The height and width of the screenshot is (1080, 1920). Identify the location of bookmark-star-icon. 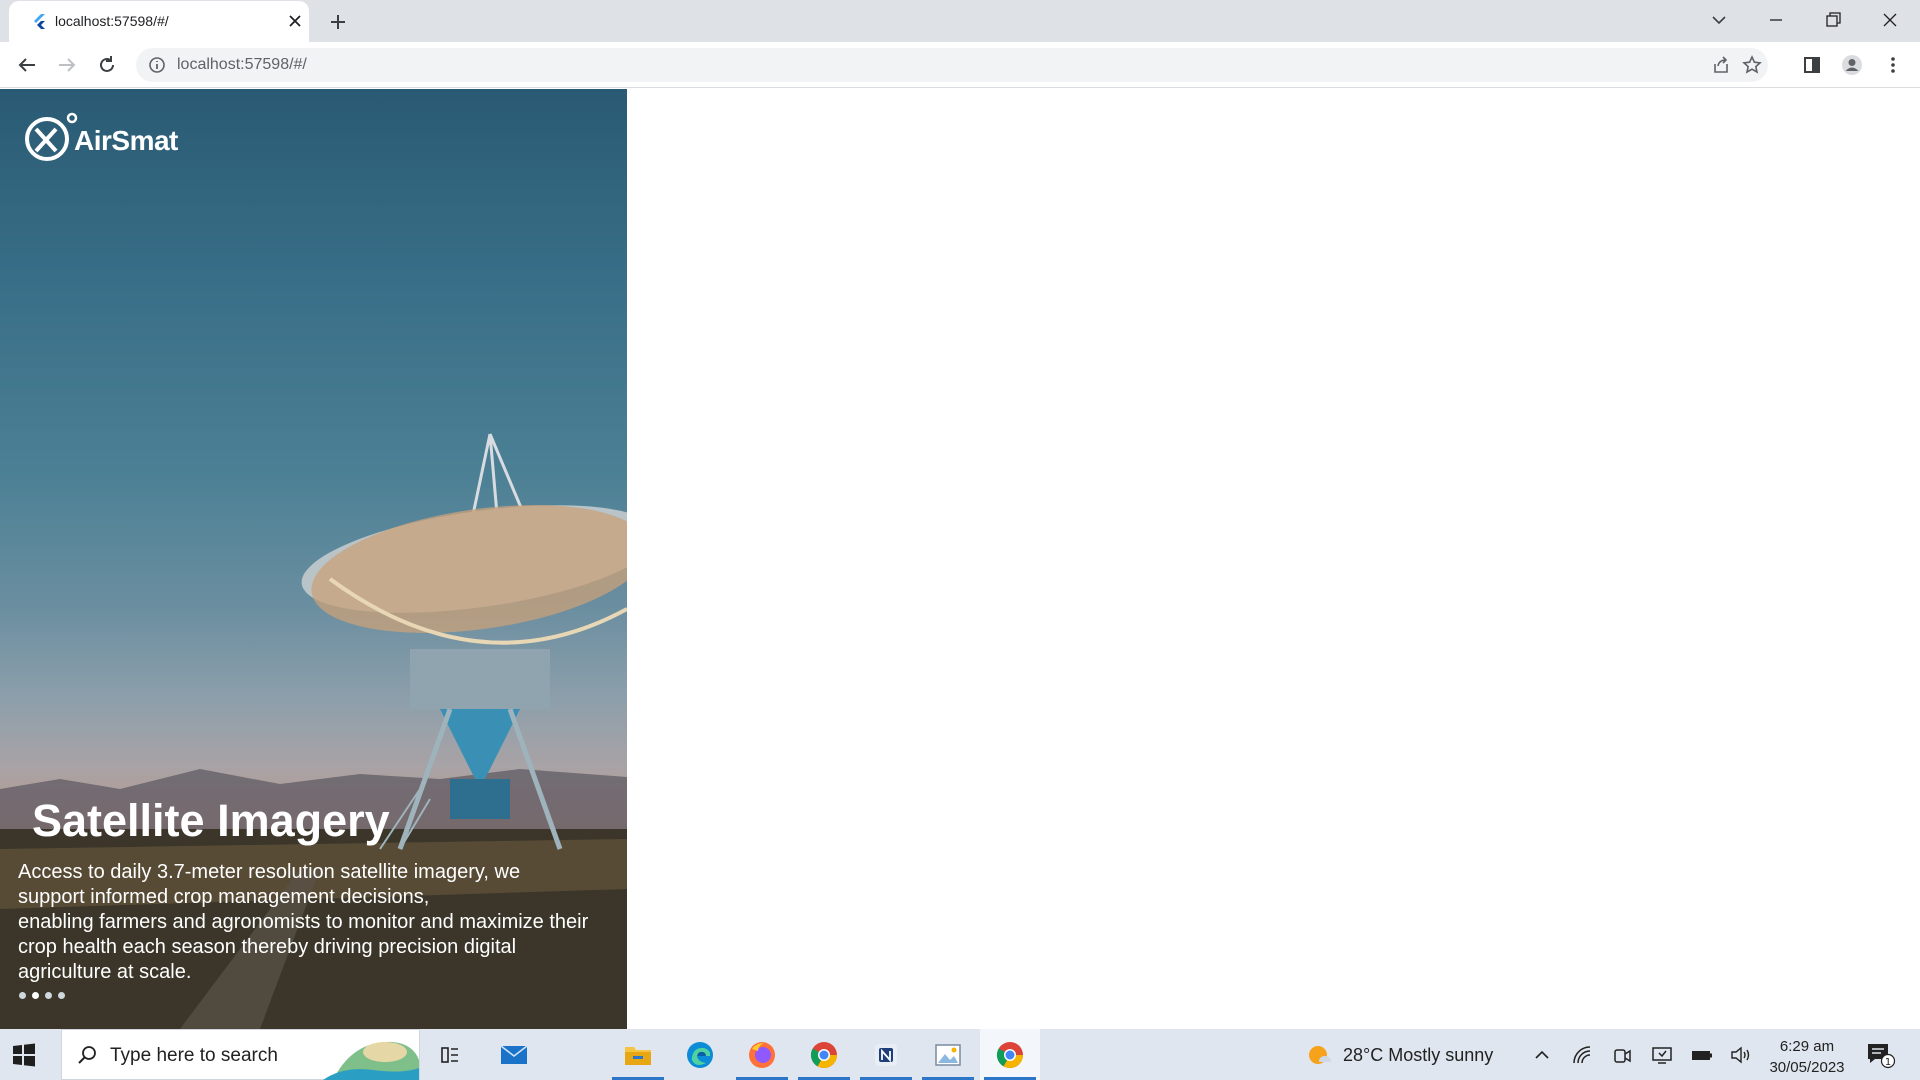
(1752, 65).